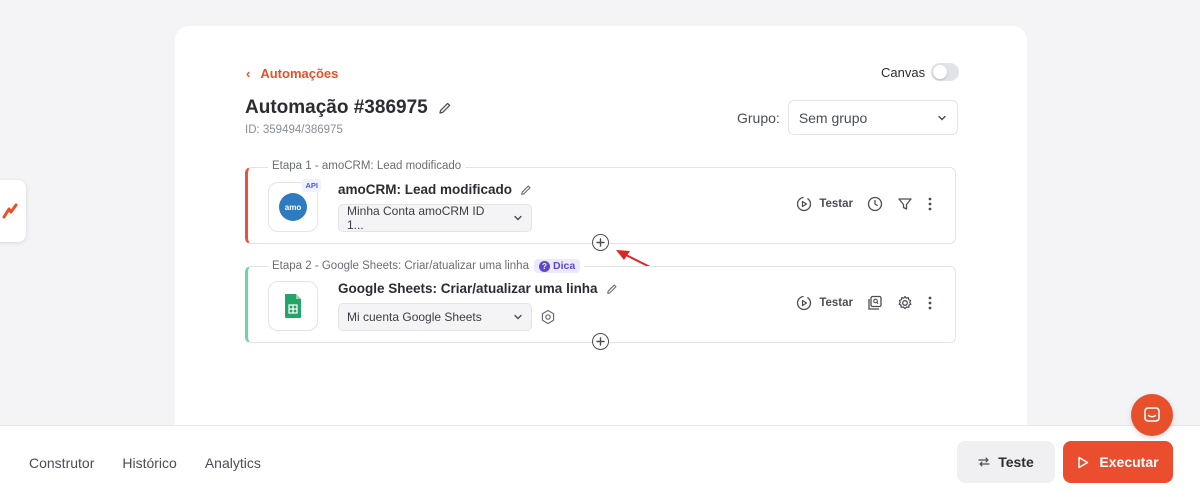 The height and width of the screenshot is (493, 1200). I want to click on google-sheets-app-icon, so click(293, 306).